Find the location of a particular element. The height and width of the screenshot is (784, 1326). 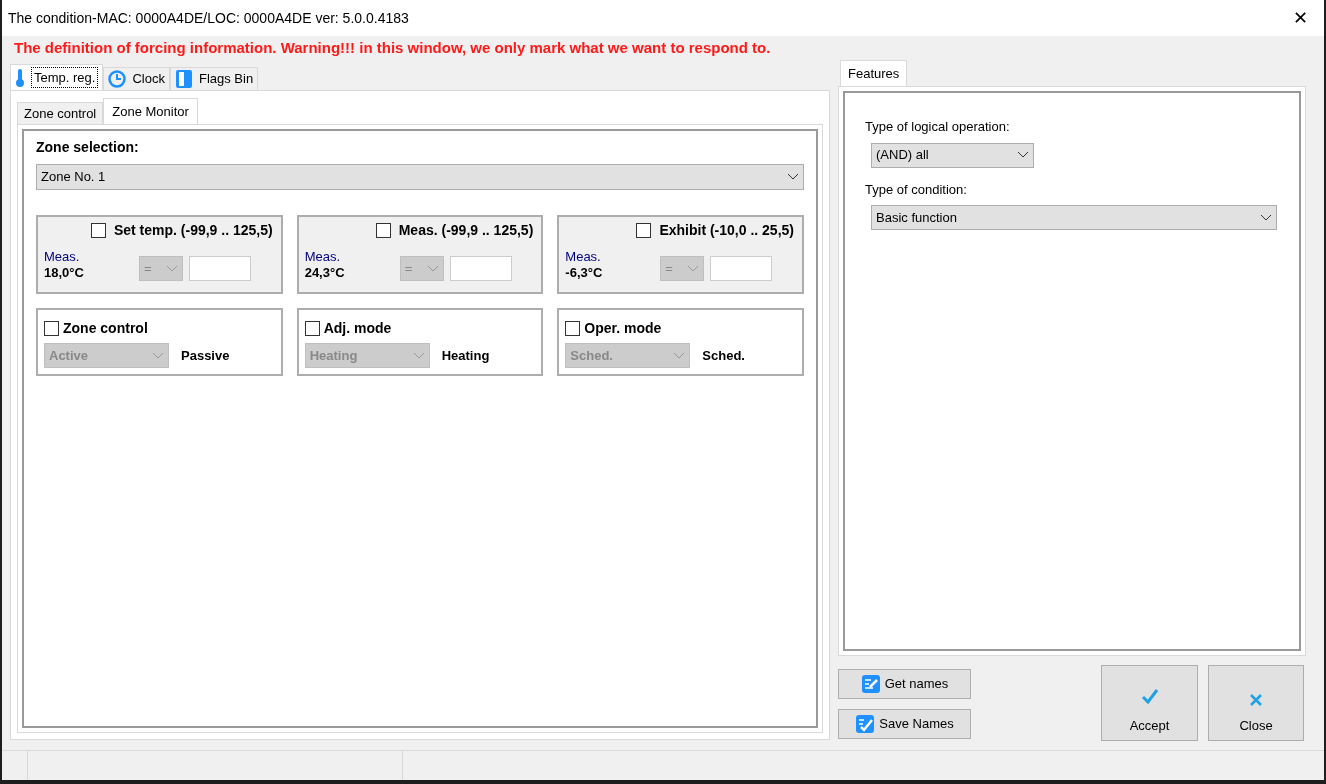

current-mode: Passive is located at coordinates (205, 355).